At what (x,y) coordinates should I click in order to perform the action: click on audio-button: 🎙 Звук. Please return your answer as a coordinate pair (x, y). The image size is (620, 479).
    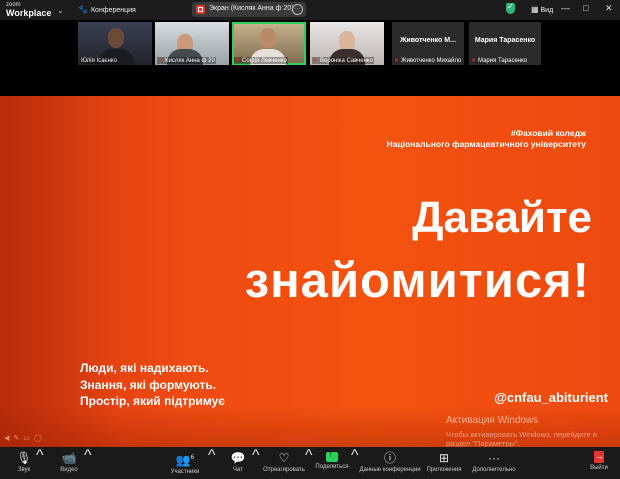
    Looking at the image, I should click on (24, 463).